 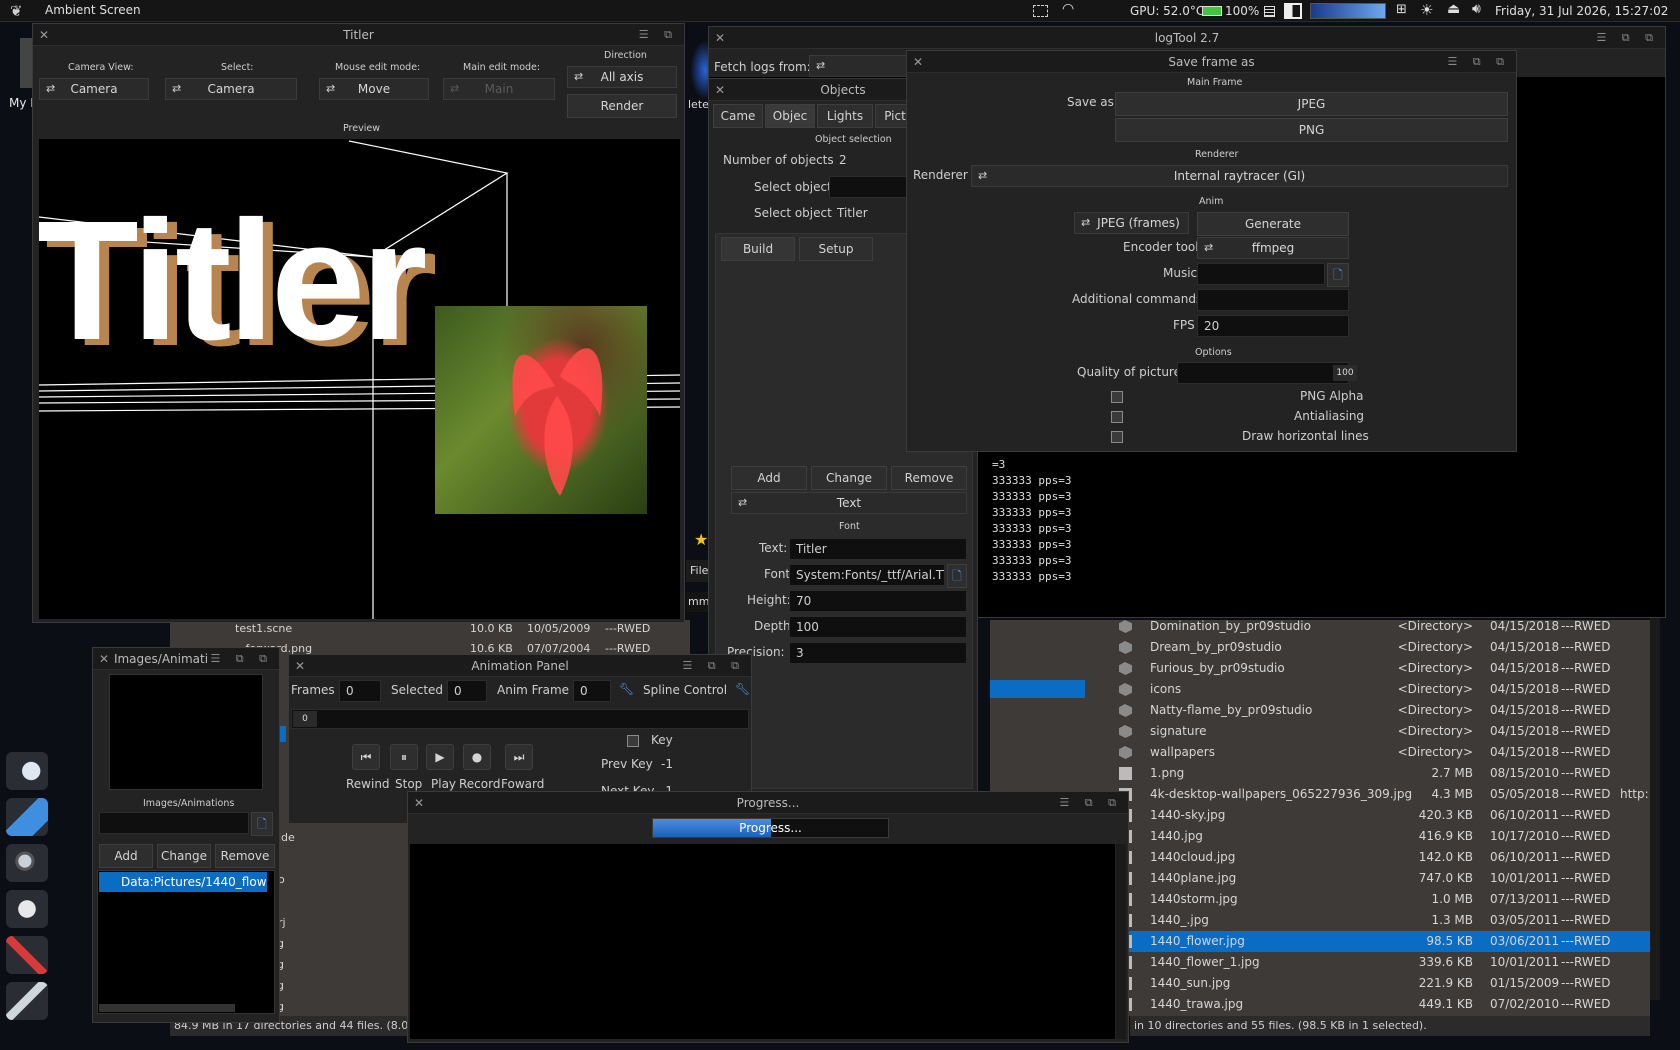 What do you see at coordinates (1121, 941) in the screenshot?
I see `progress-scrollbar` at bounding box center [1121, 941].